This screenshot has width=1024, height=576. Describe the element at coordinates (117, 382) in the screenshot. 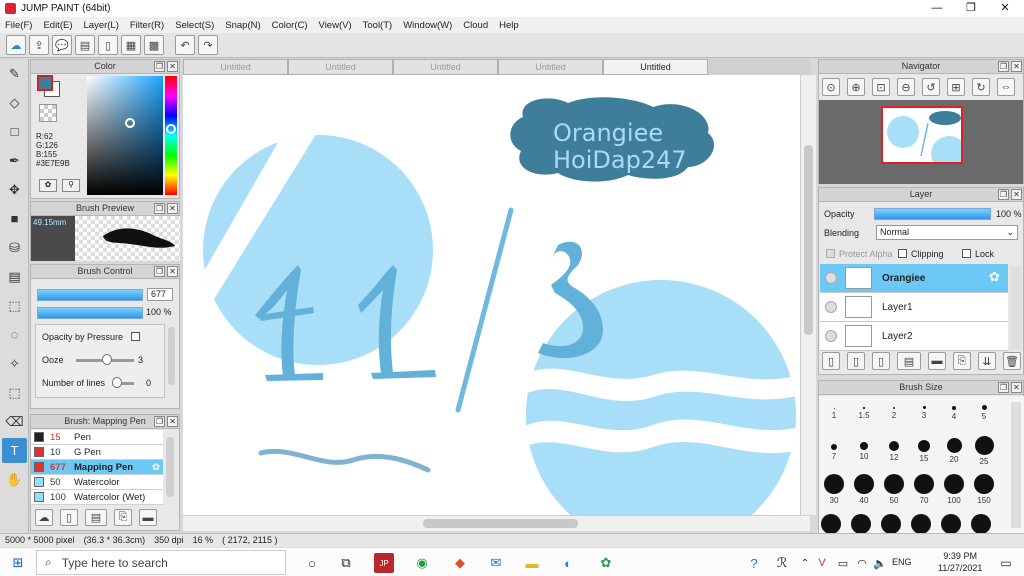

I see `lines-slider-handle` at that location.